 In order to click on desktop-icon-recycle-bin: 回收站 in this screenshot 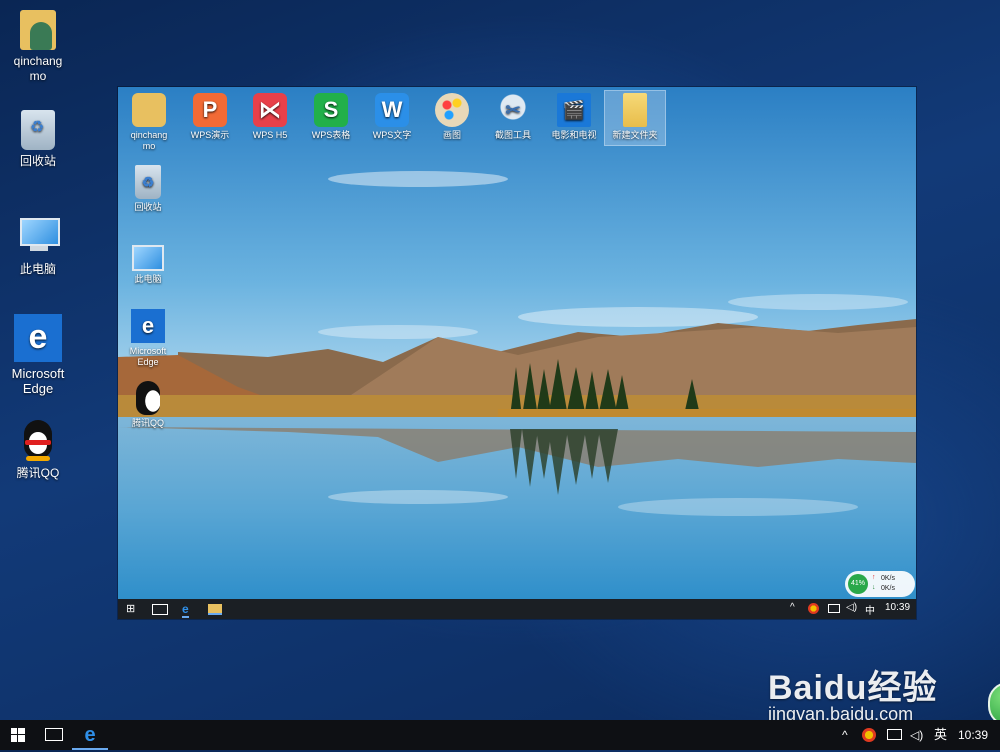, I will do `click(38, 139)`.